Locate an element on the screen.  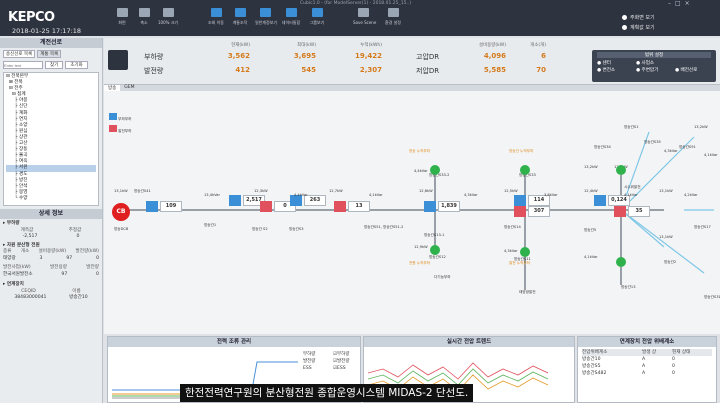
diagram-measure: 12,6kW is located at coordinates (426, 191).